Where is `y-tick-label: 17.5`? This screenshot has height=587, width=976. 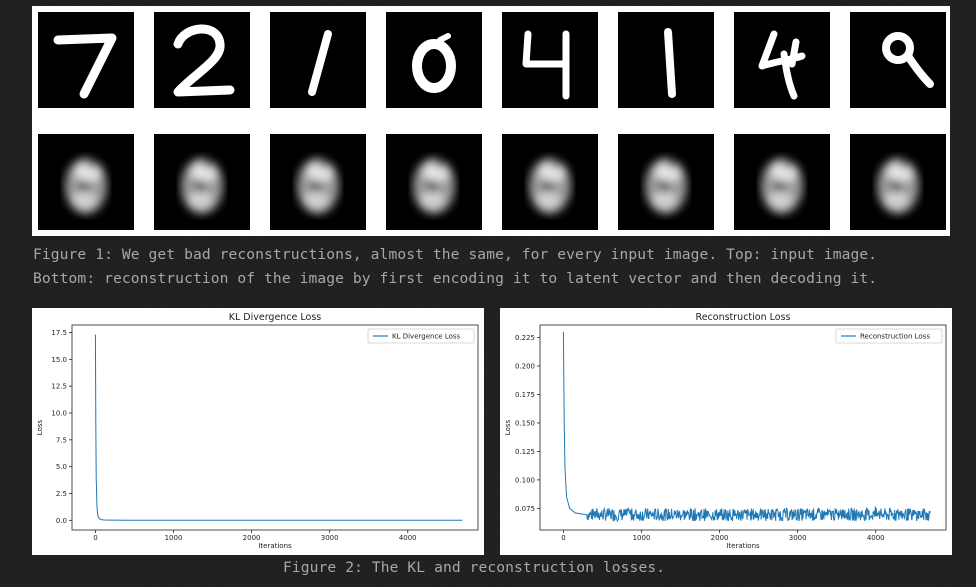
y-tick-label: 17.5 is located at coordinates (59, 333).